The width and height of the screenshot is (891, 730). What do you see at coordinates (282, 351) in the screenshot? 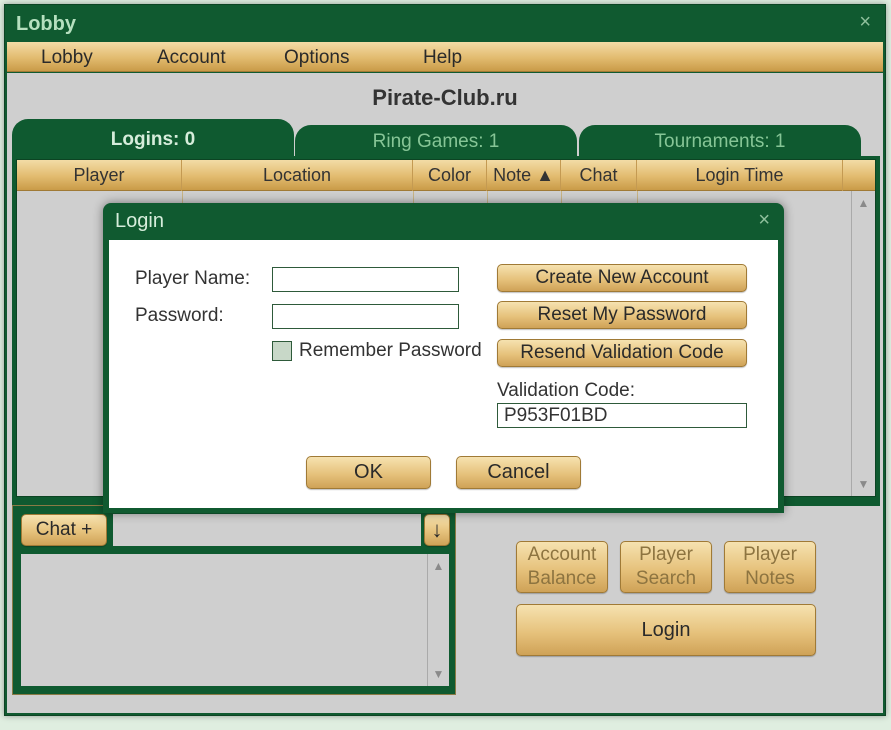
I see `remember-password-checkbox` at bounding box center [282, 351].